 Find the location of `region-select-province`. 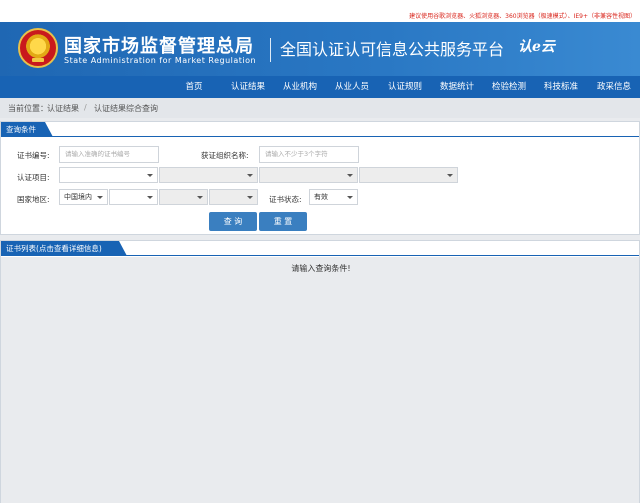

region-select-province is located at coordinates (133, 197).